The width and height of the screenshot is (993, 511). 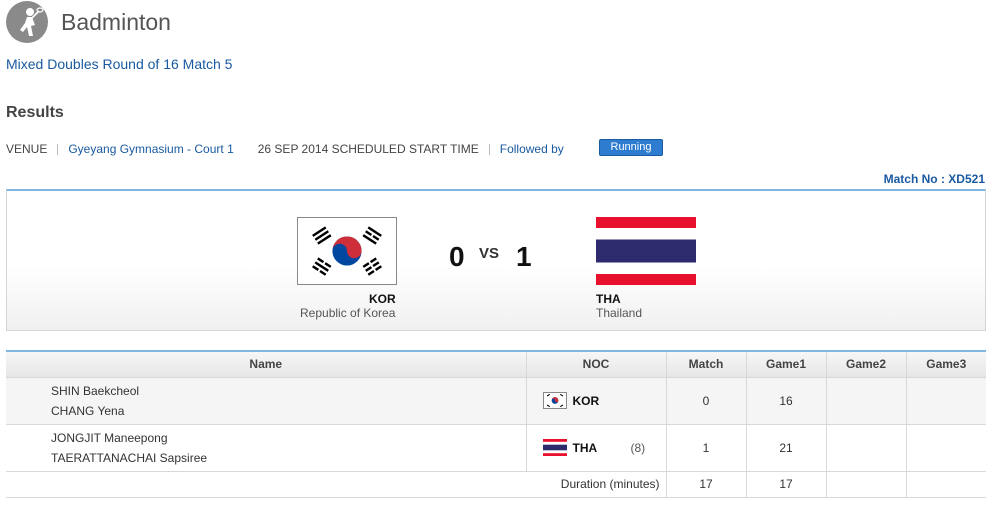 I want to click on event-subtitle-link: Mixed Doubles Round of 16 Match 5, so click(x=119, y=64).